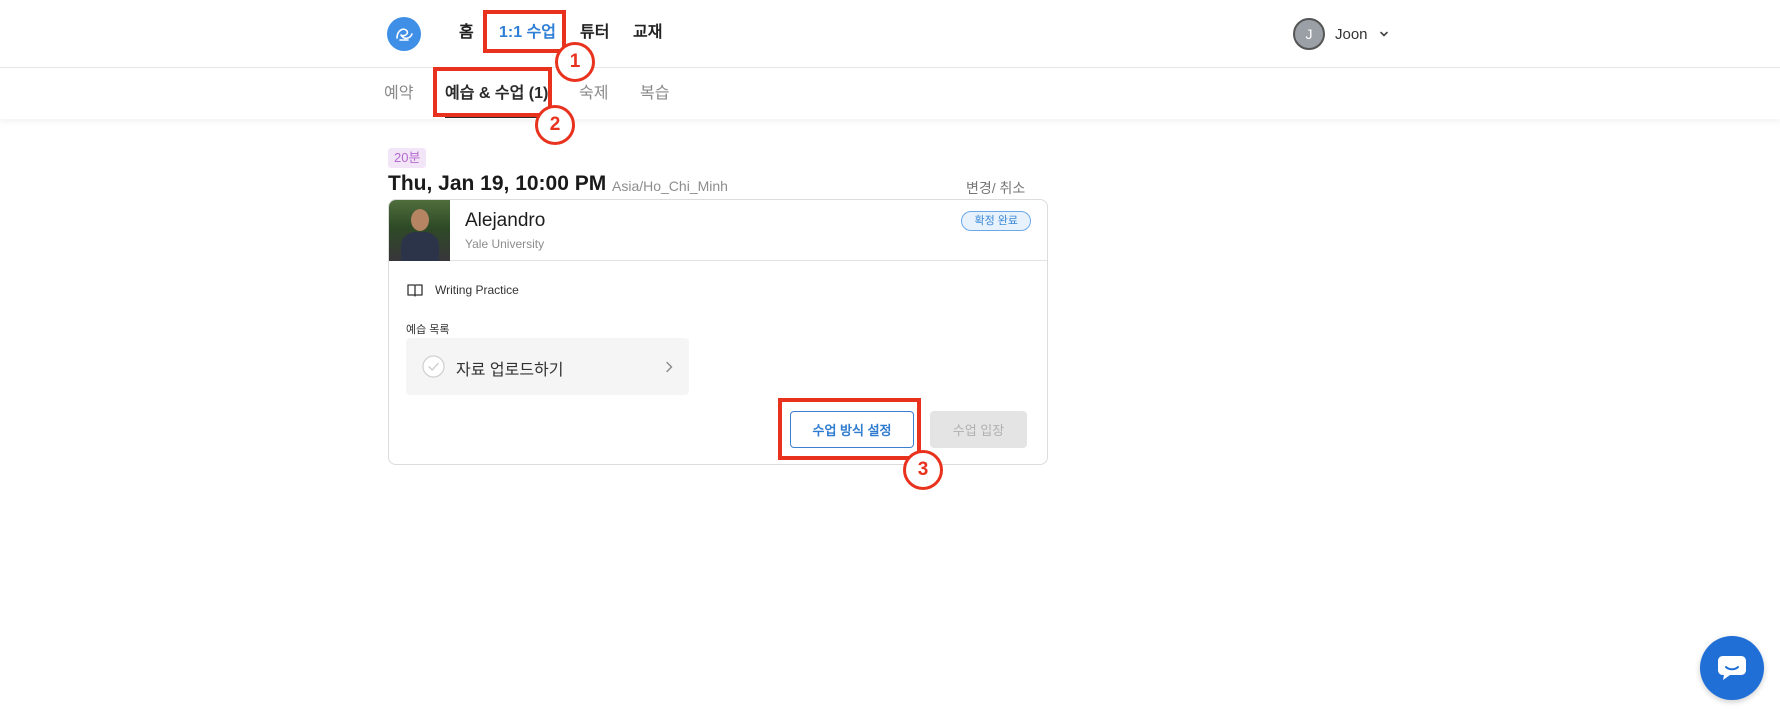 The width and height of the screenshot is (1780, 713). Describe the element at coordinates (593, 94) in the screenshot. I see `tab-homework: 숙제` at that location.